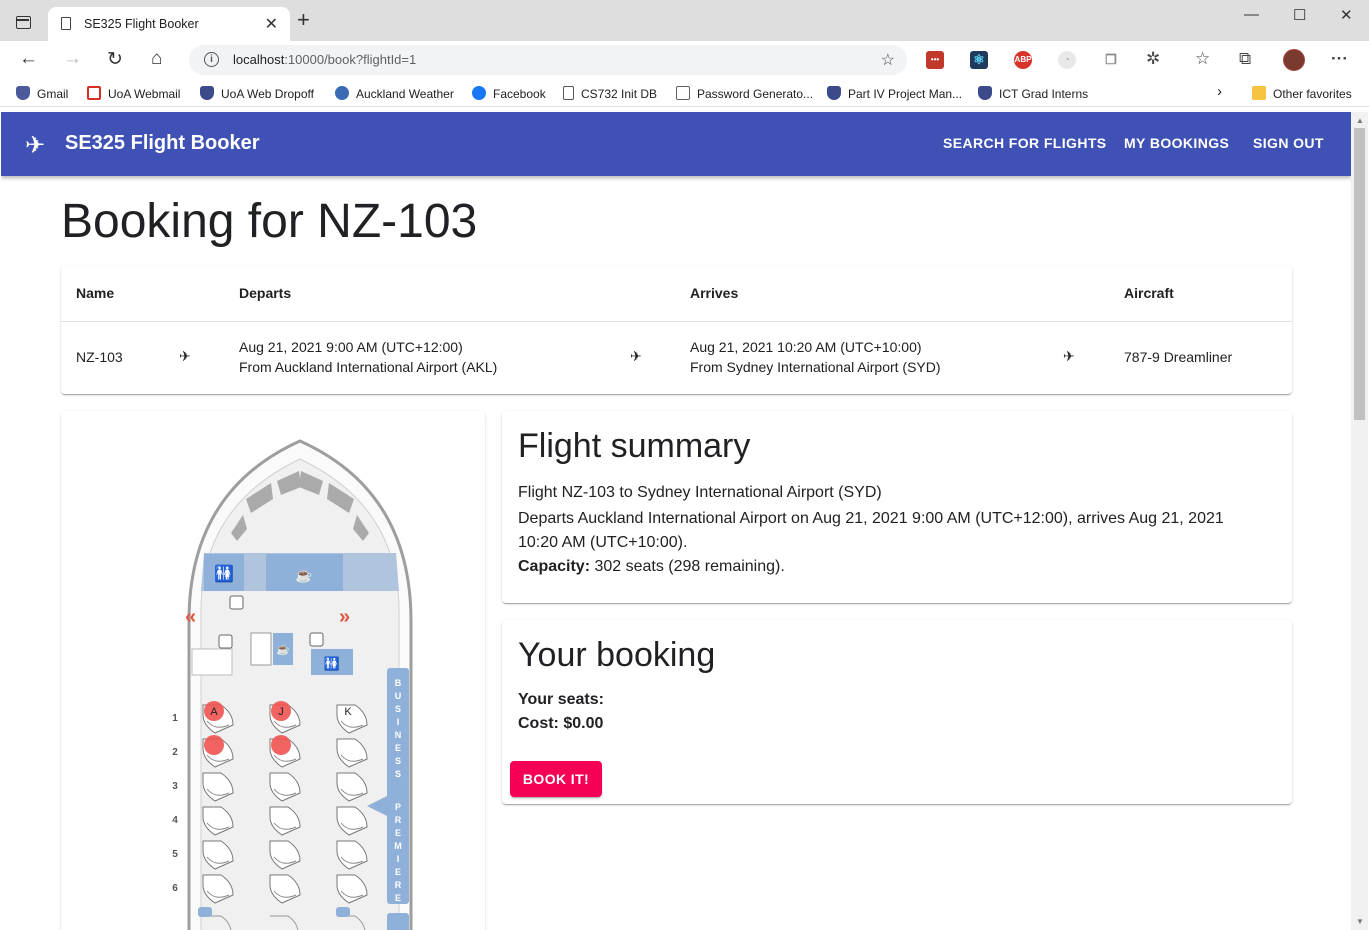 The width and height of the screenshot is (1369, 930). Describe the element at coordinates (1067, 60) in the screenshot. I see `extension-gray-icon: ◔` at that location.